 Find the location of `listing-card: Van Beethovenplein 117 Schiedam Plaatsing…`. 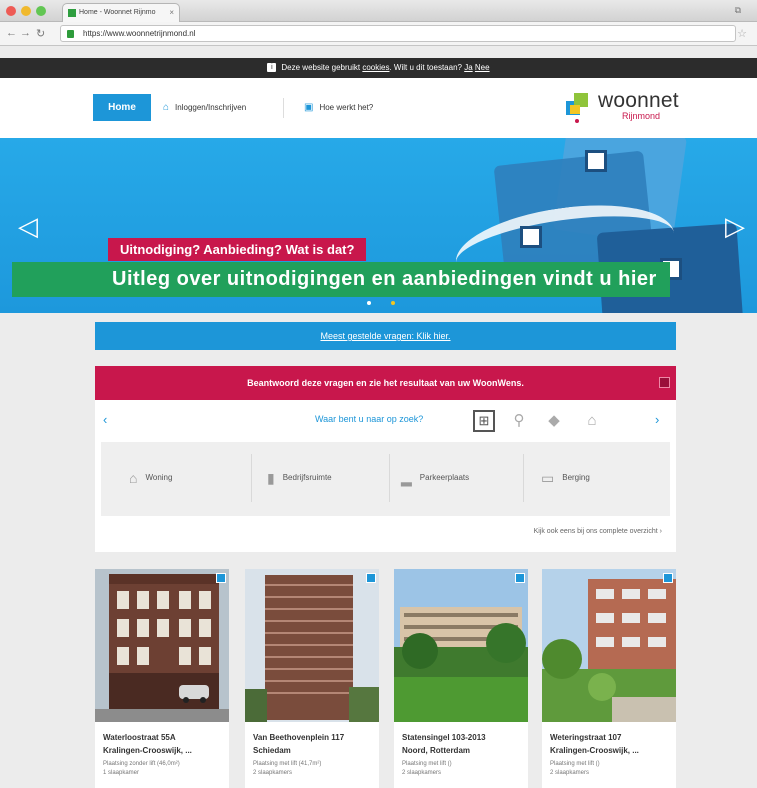

listing-card: Van Beethovenplein 117 Schiedam Plaatsing… is located at coordinates (312, 678).